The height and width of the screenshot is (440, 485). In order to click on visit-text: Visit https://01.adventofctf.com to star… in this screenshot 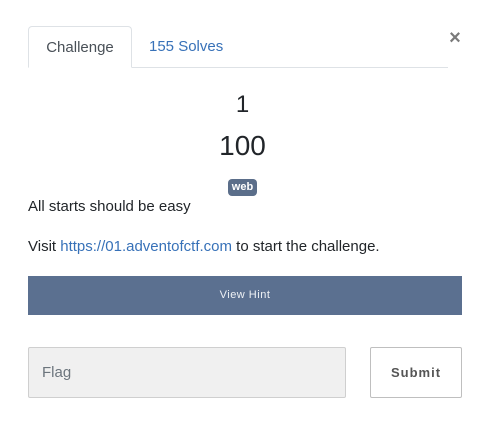, I will do `click(204, 246)`.